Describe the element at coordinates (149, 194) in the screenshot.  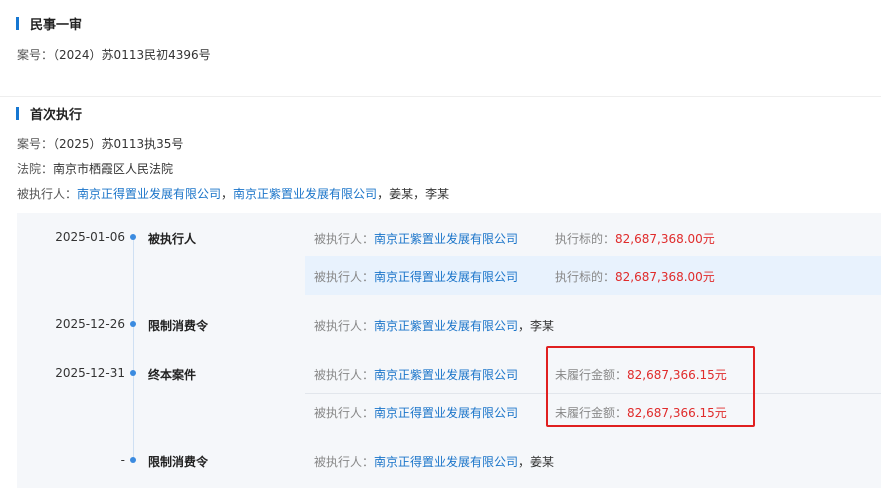
I see `executed-company-link: 南京正得置业发展有限公司` at that location.